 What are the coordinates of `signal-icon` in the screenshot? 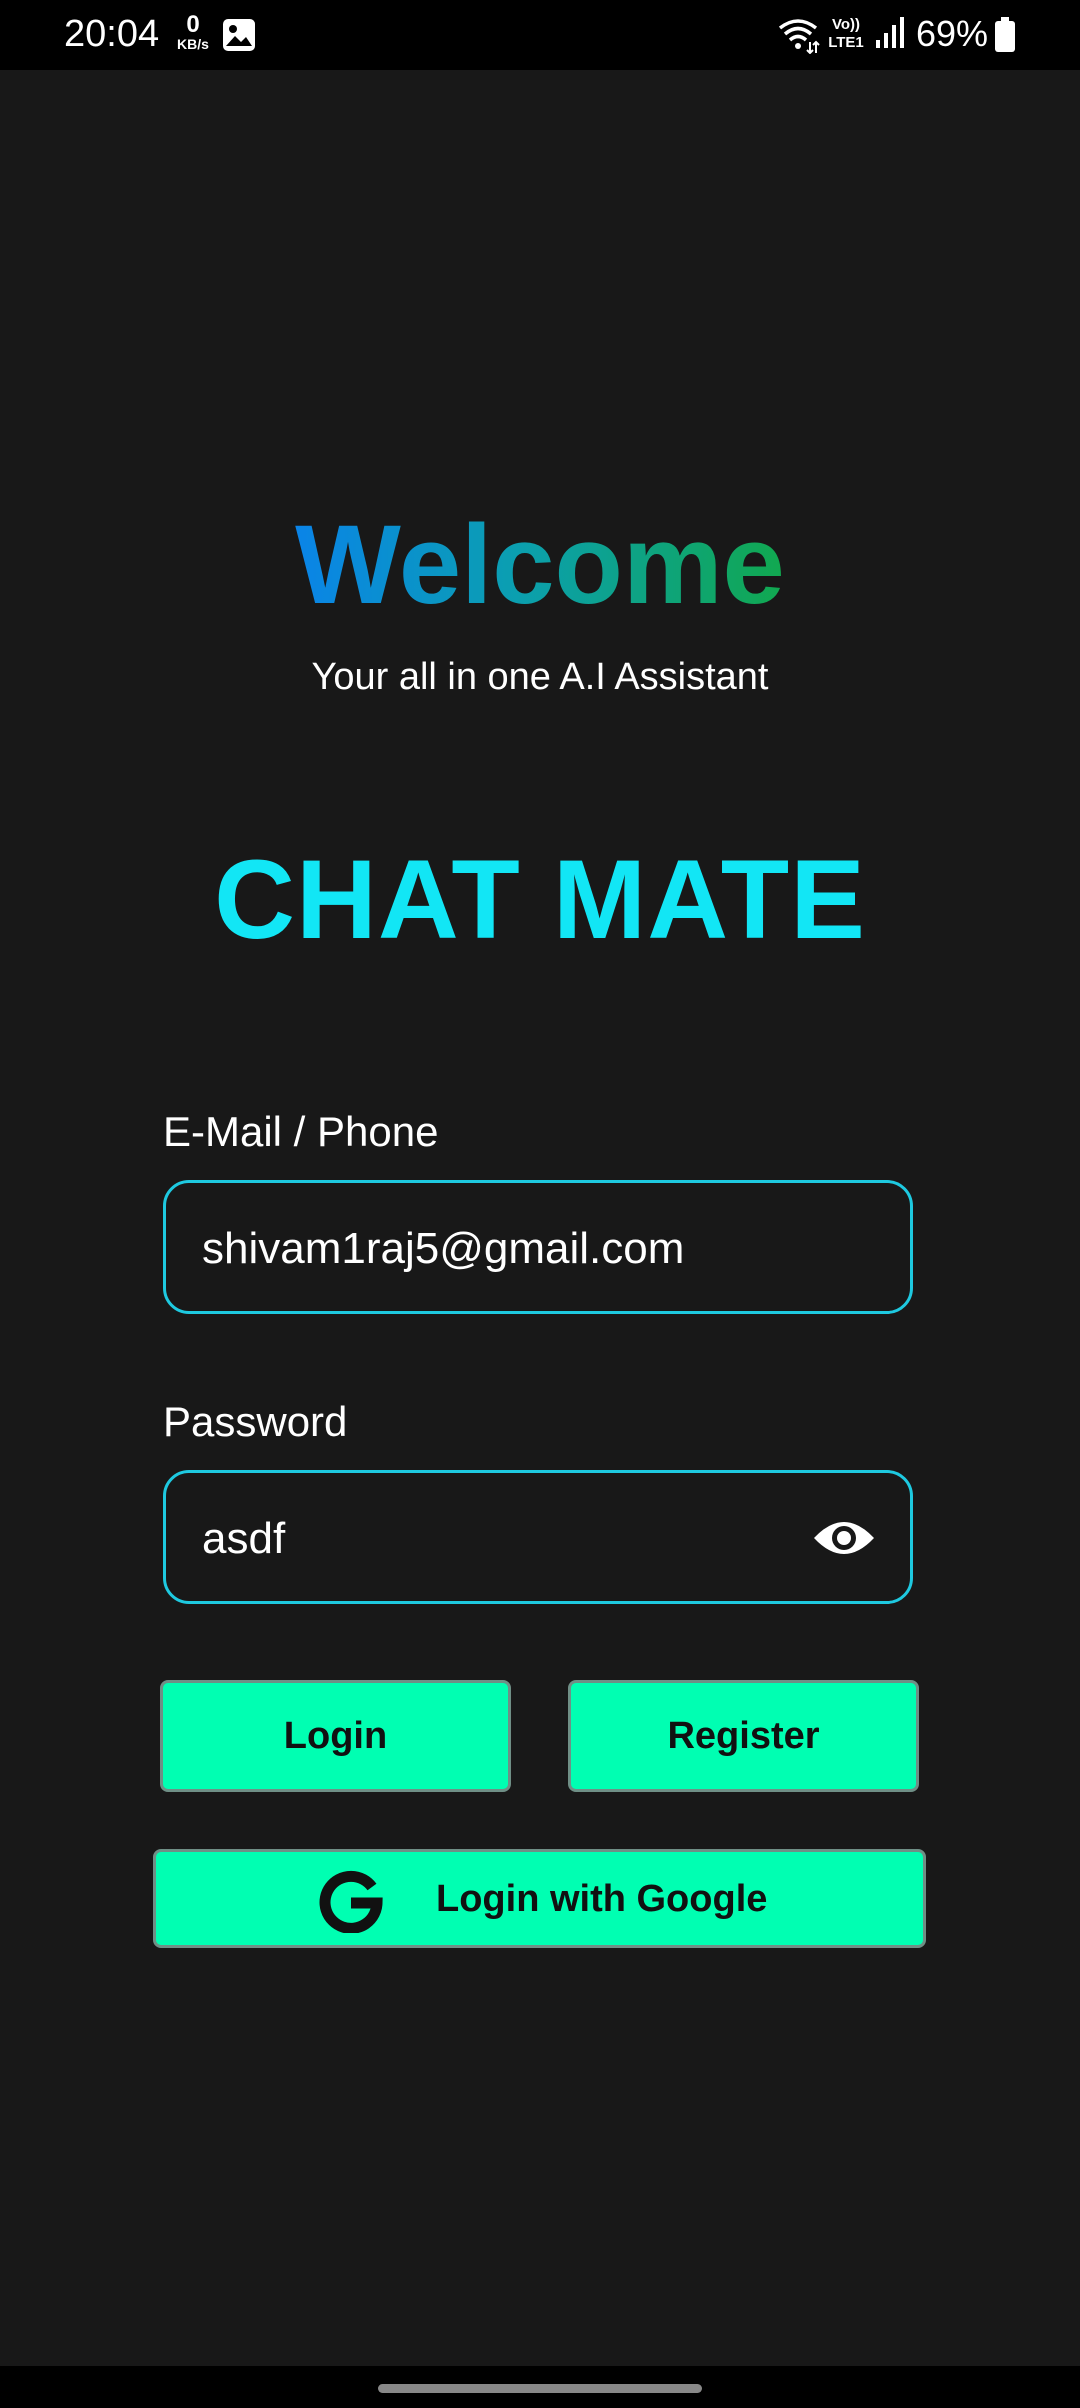 It's located at (890, 32).